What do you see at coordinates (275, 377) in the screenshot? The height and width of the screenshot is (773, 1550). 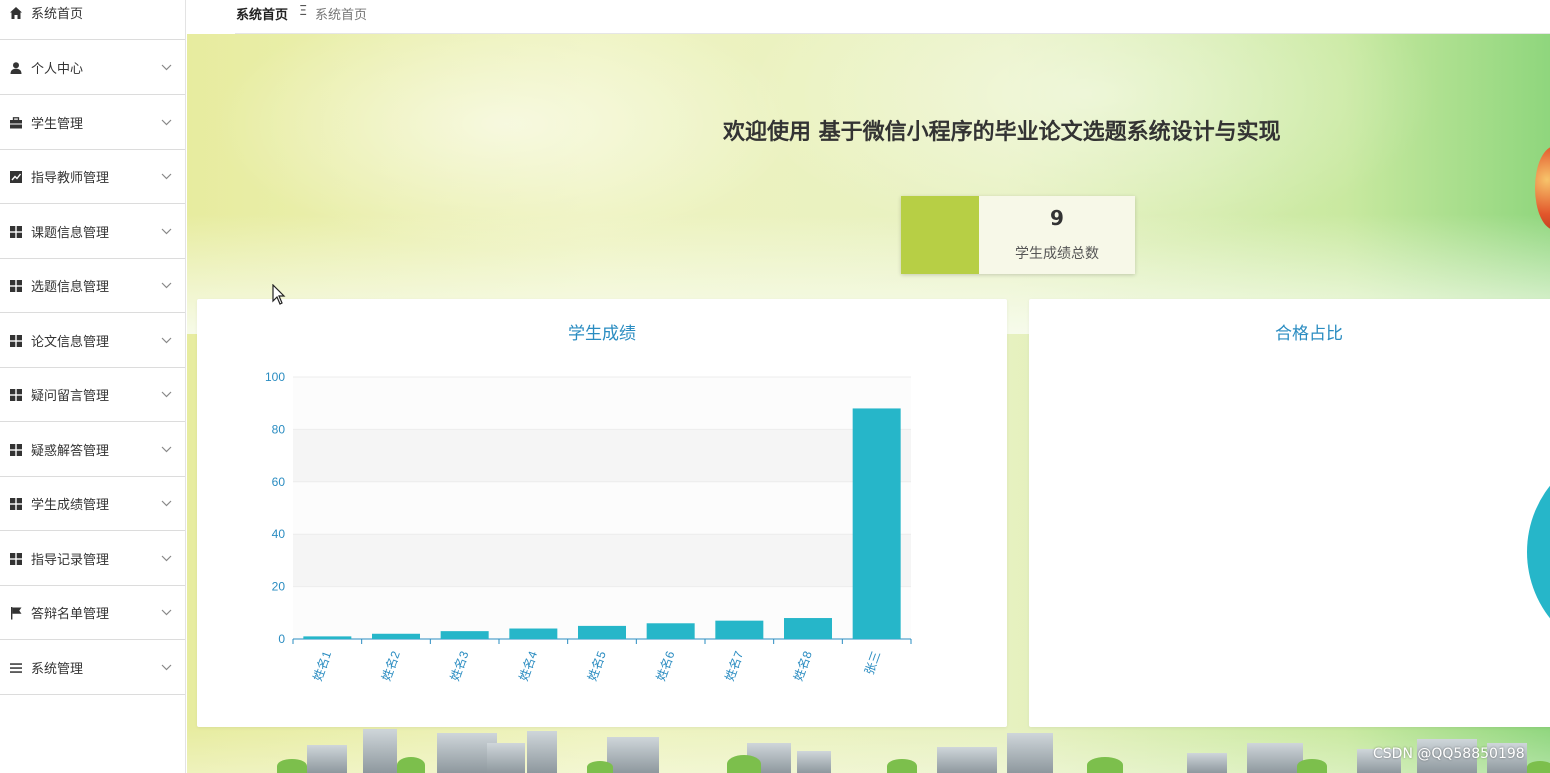 I see `y-tick-label: 100` at bounding box center [275, 377].